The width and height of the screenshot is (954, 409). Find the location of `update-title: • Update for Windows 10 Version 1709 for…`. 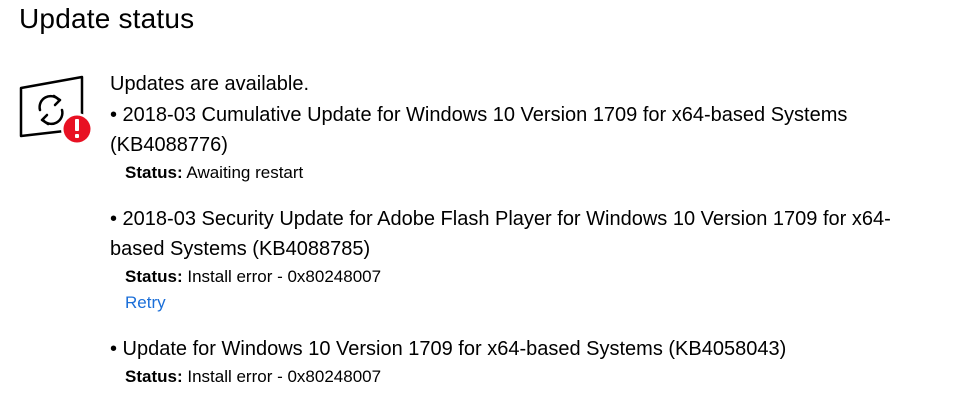

update-title: • Update for Windows 10 Version 1709 for… is located at coordinates (448, 349).